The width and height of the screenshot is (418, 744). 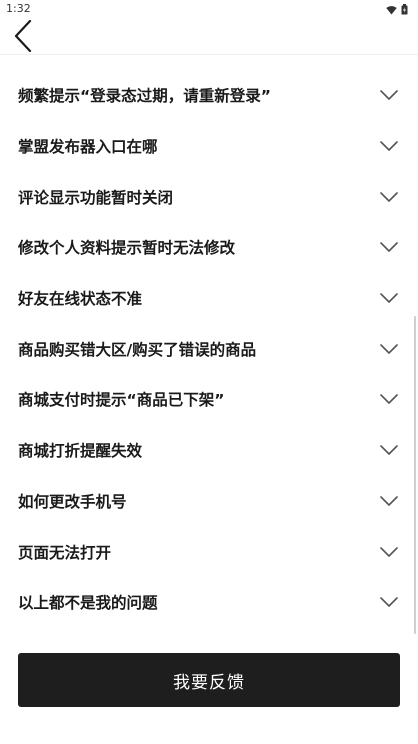 What do you see at coordinates (415, 475) in the screenshot?
I see `scrollbar` at bounding box center [415, 475].